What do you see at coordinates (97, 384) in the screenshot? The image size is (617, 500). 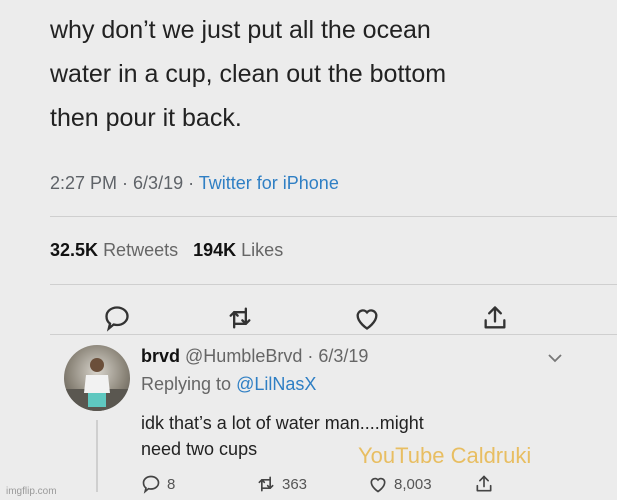 I see `avatar-photo` at bounding box center [97, 384].